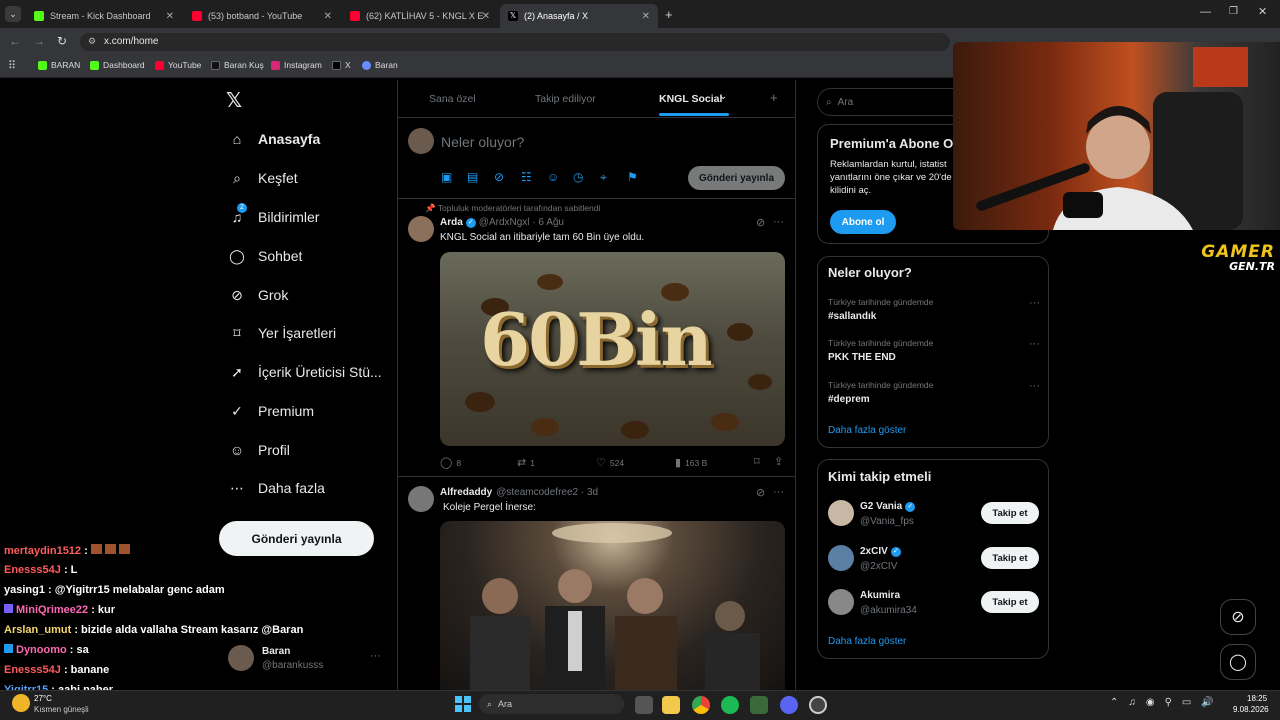 Image resolution: width=1280 pixels, height=720 pixels. What do you see at coordinates (92, 41) in the screenshot?
I see `site-info-icon: ⚙` at bounding box center [92, 41].